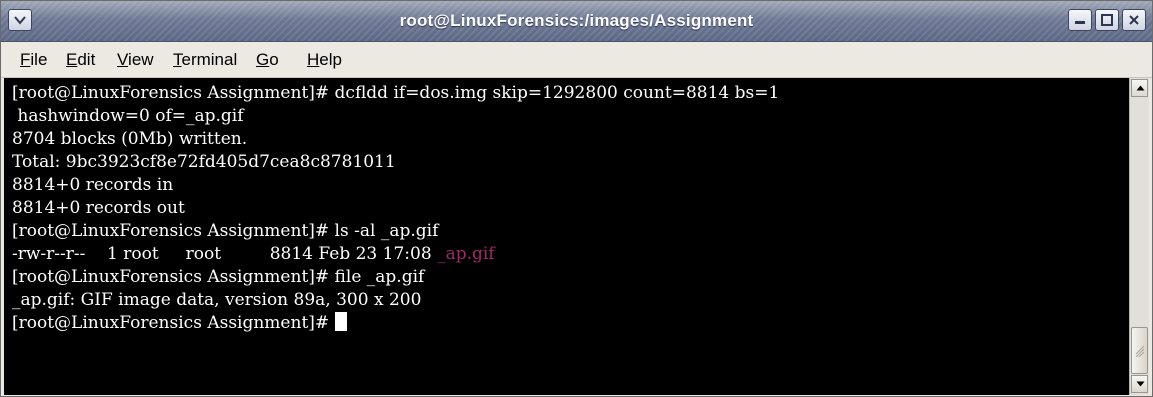  I want to click on menu-go-label: o, so click(274, 59).